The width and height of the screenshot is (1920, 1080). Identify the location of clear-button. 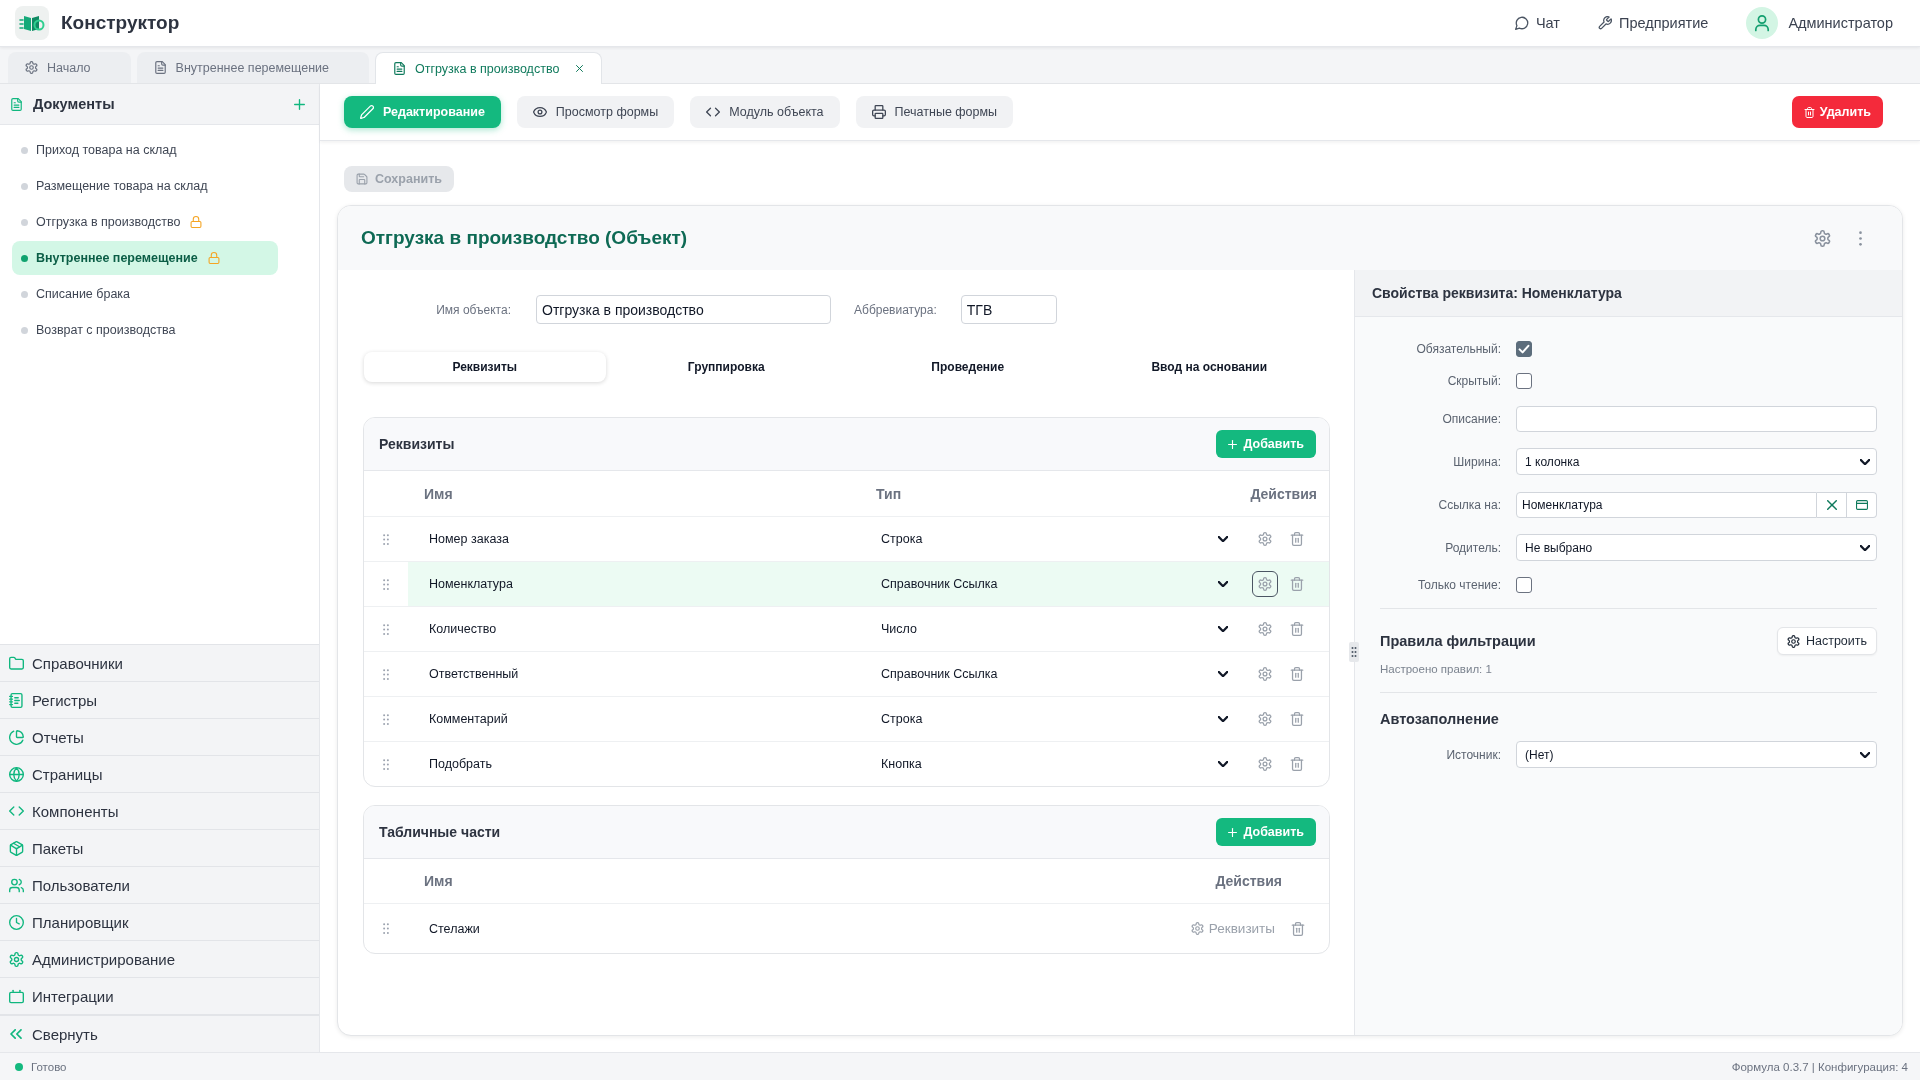
(1832, 504).